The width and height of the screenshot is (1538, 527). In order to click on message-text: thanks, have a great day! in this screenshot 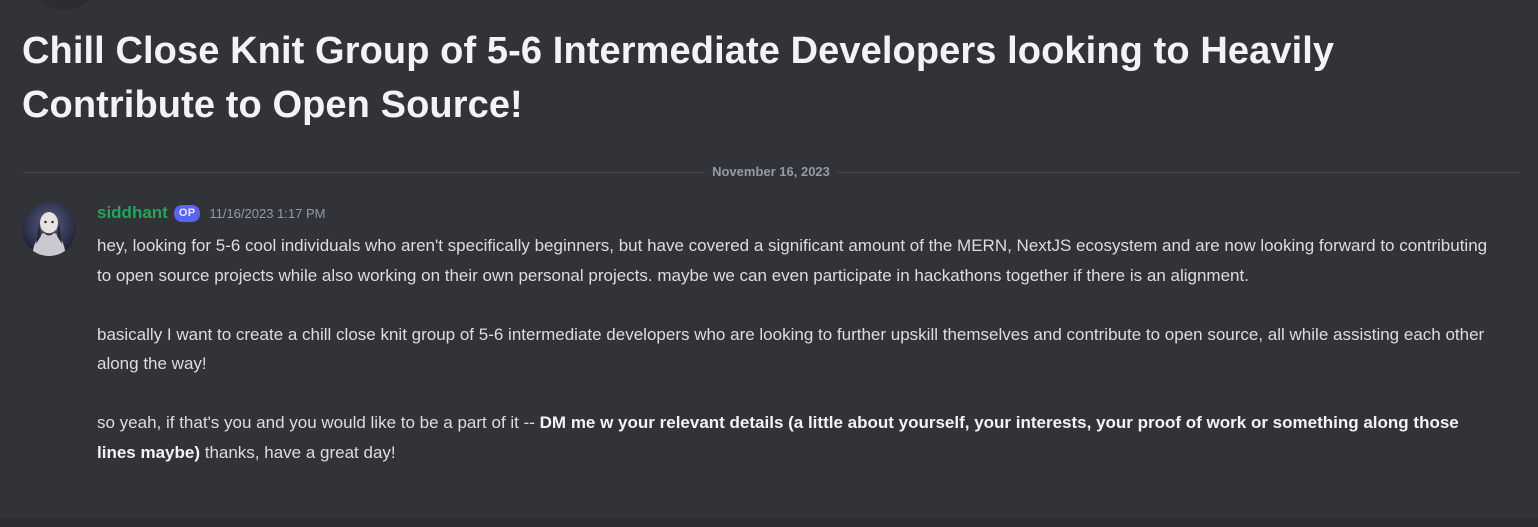, I will do `click(298, 452)`.